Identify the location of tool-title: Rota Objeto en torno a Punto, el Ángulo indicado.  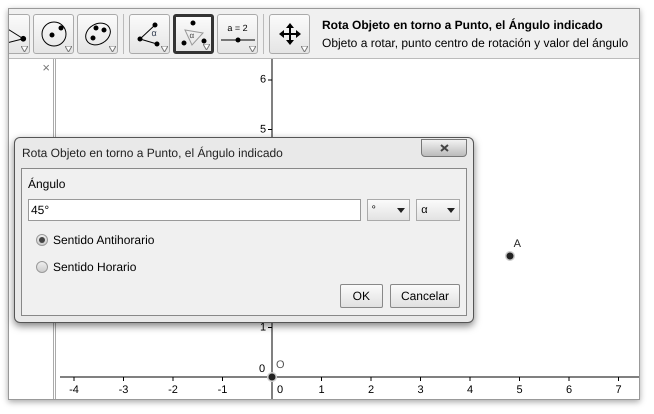
(463, 25).